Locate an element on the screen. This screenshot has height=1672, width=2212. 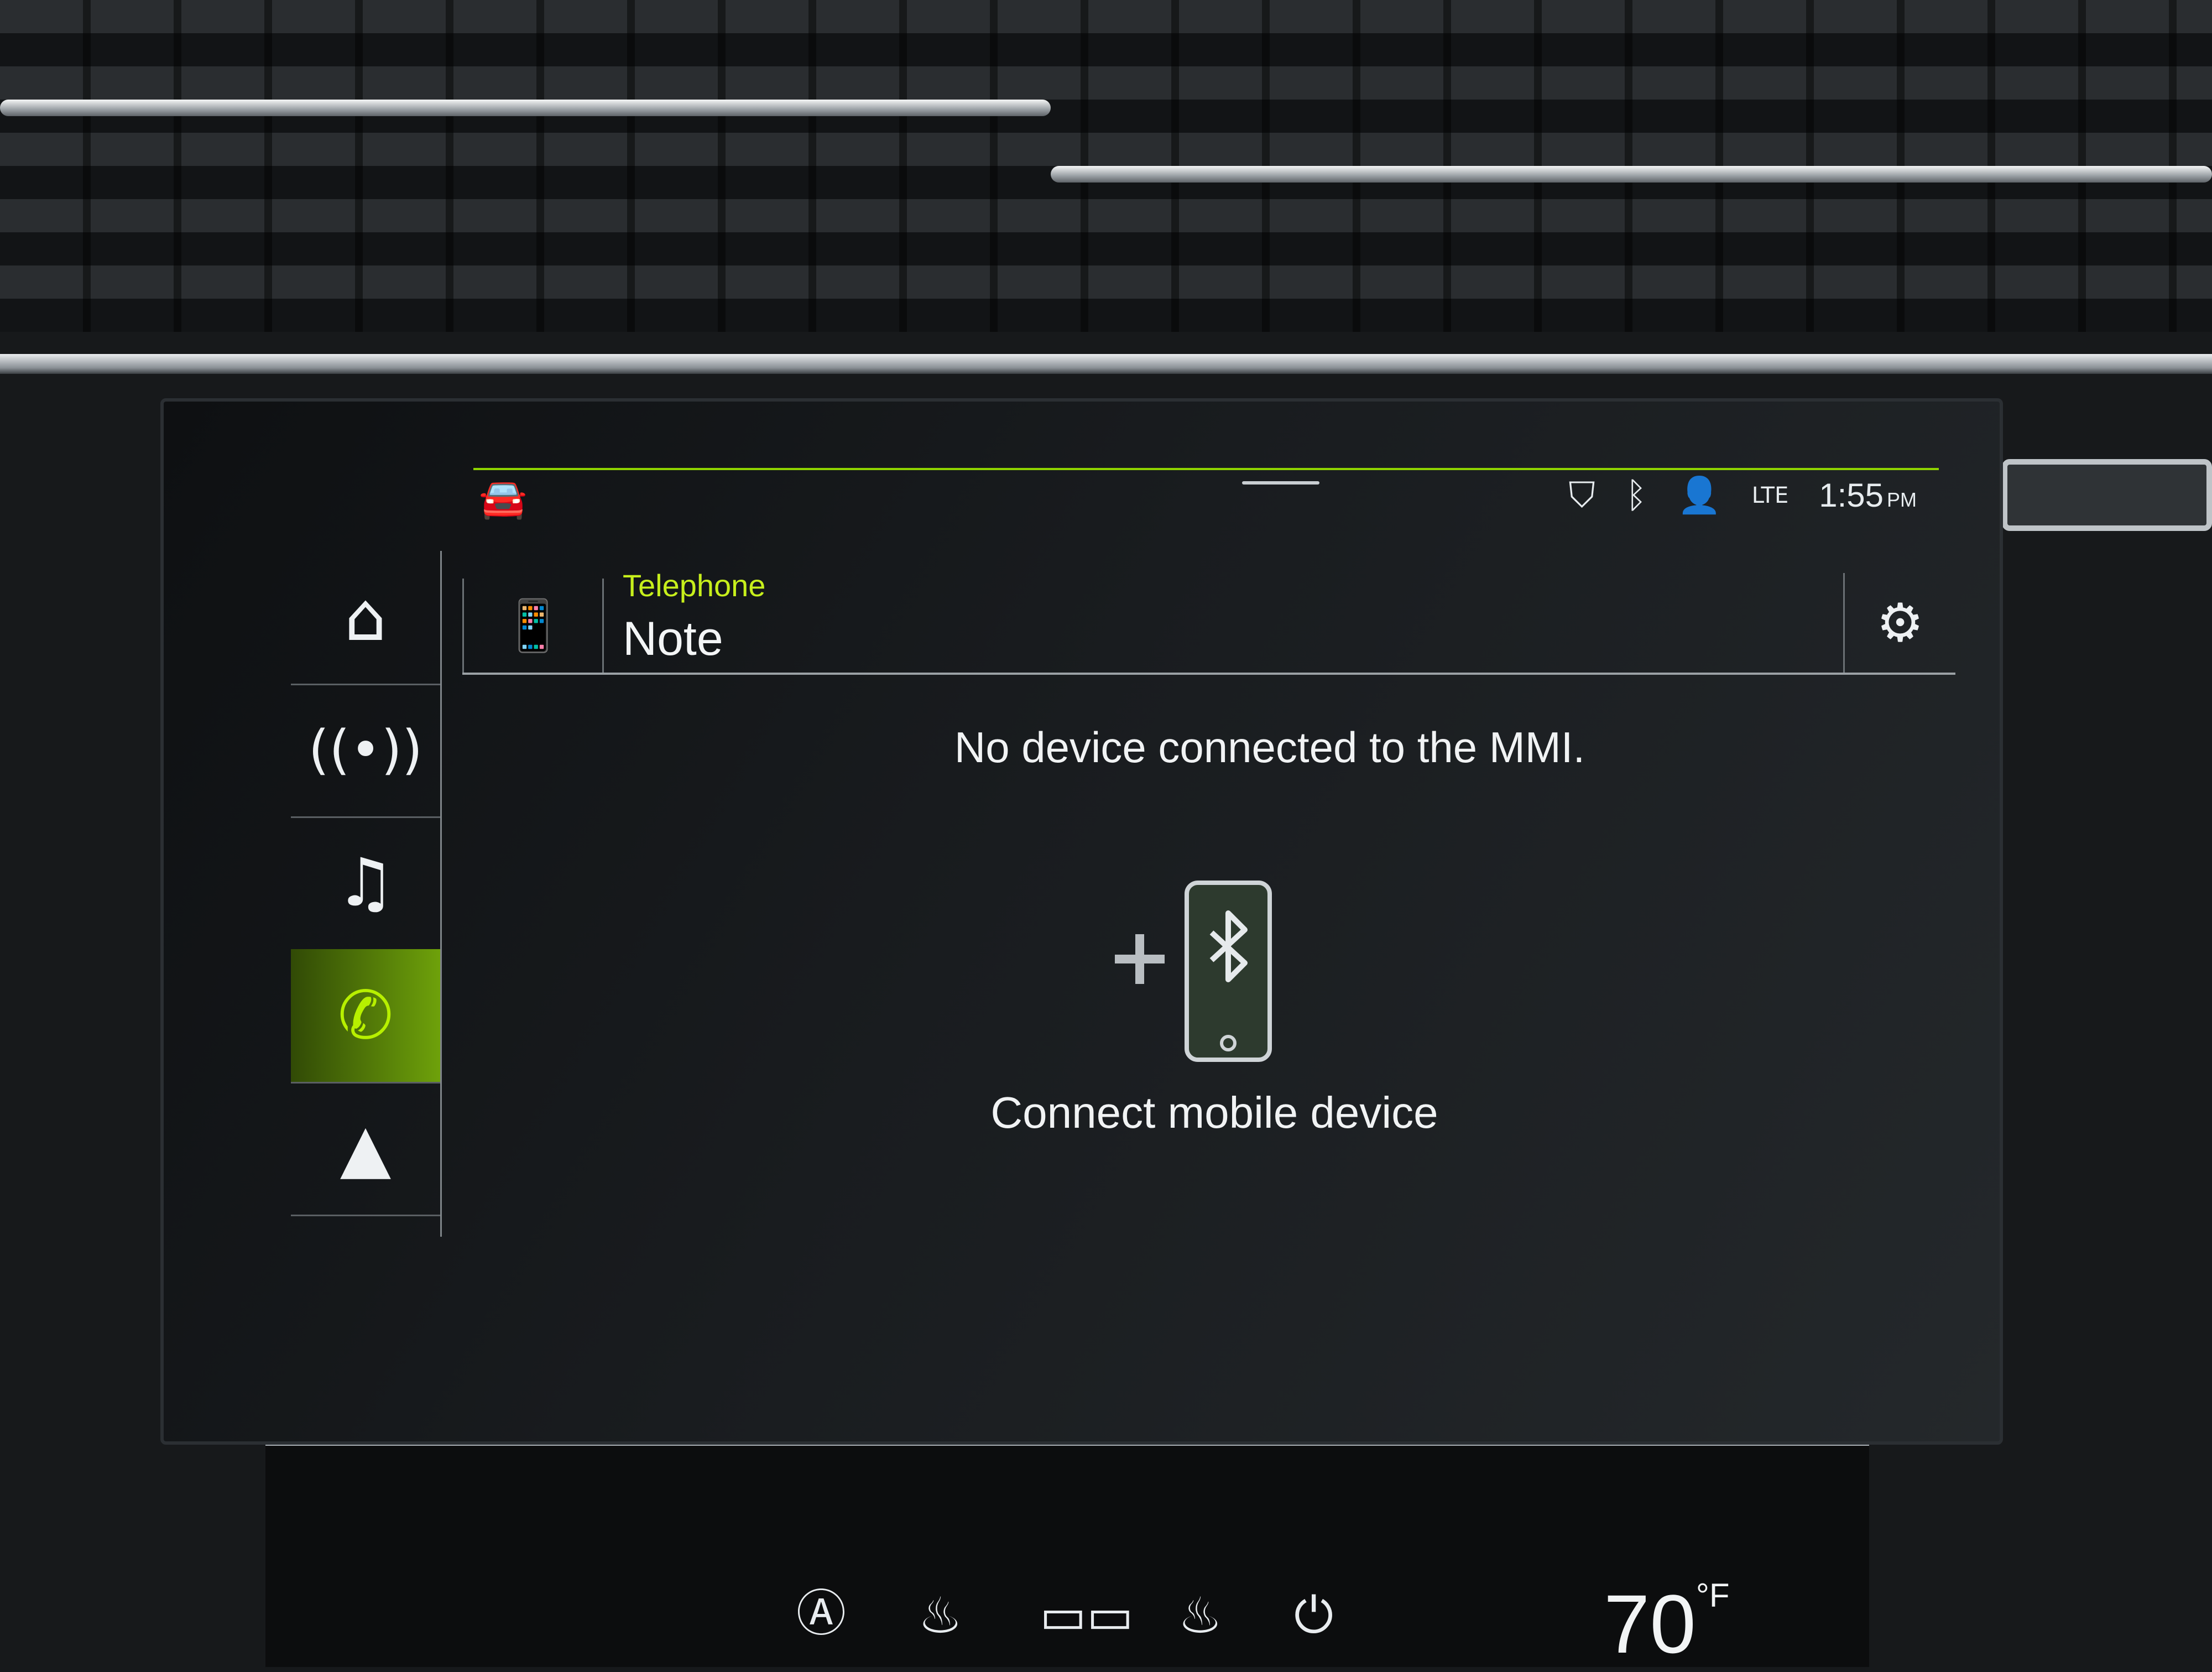
app-label: Telephone is located at coordinates (695, 586).